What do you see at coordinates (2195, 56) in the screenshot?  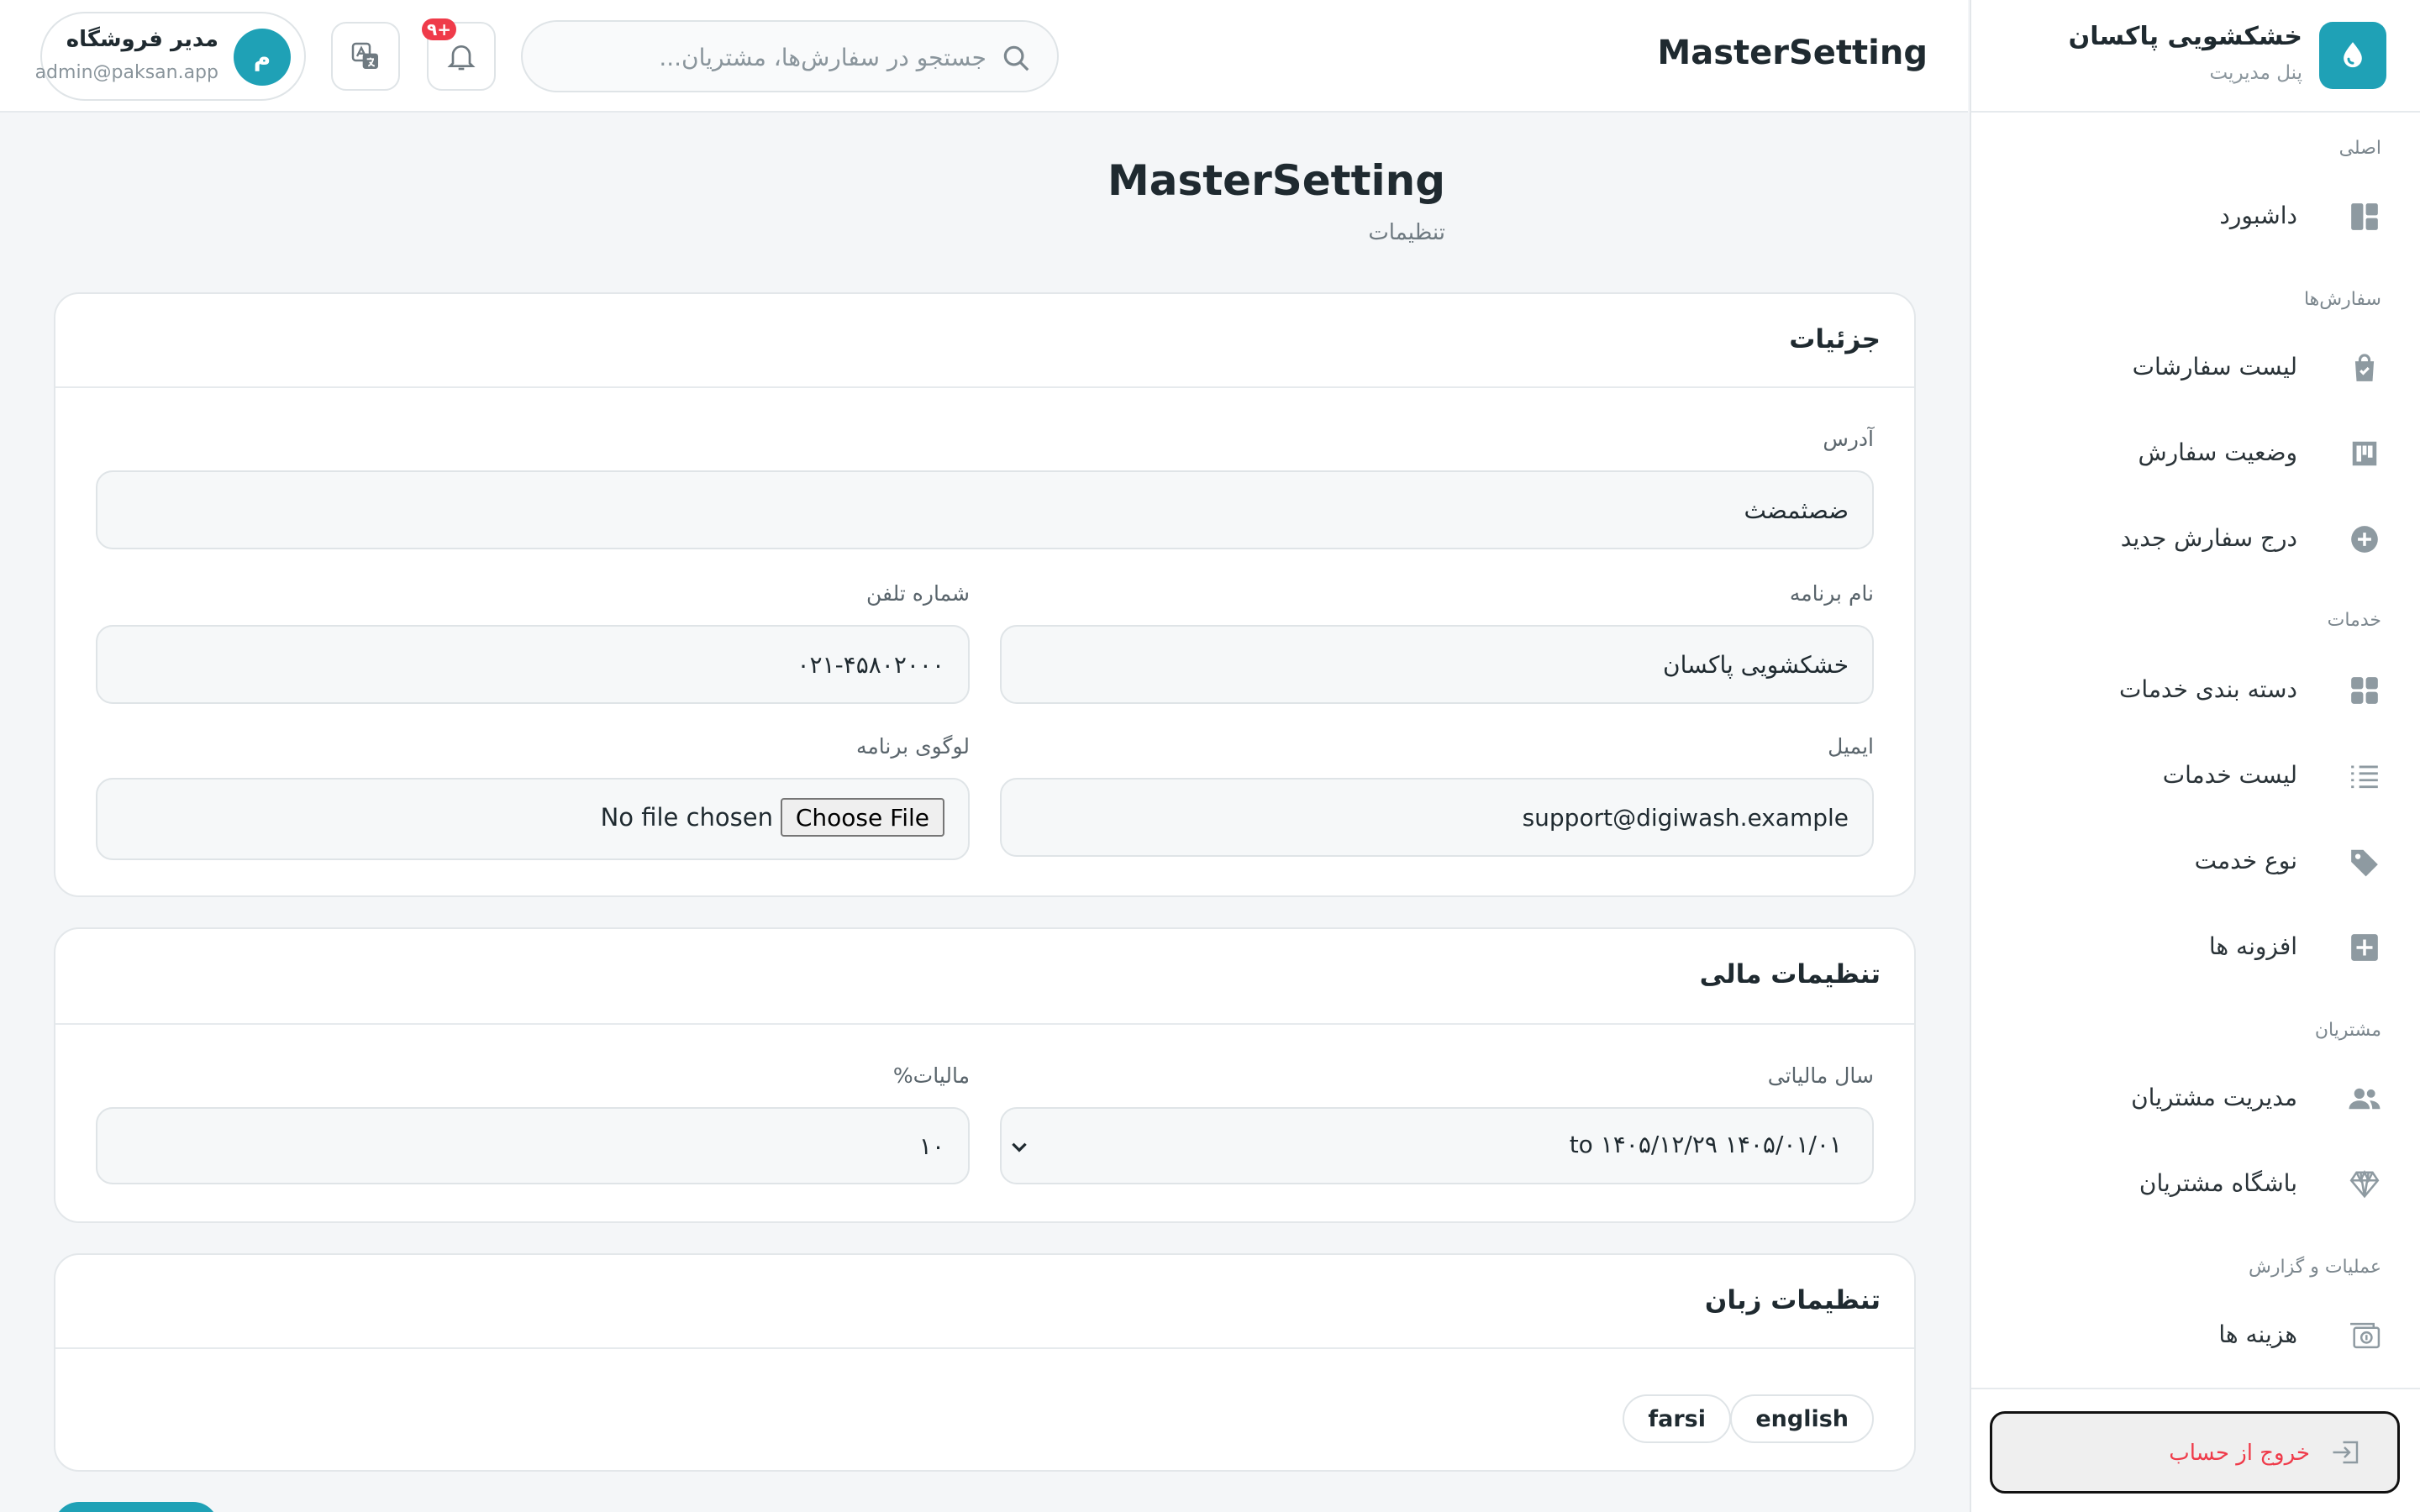 I see `brand-header: خشکشویی پاکسان پنل مدیریت` at bounding box center [2195, 56].